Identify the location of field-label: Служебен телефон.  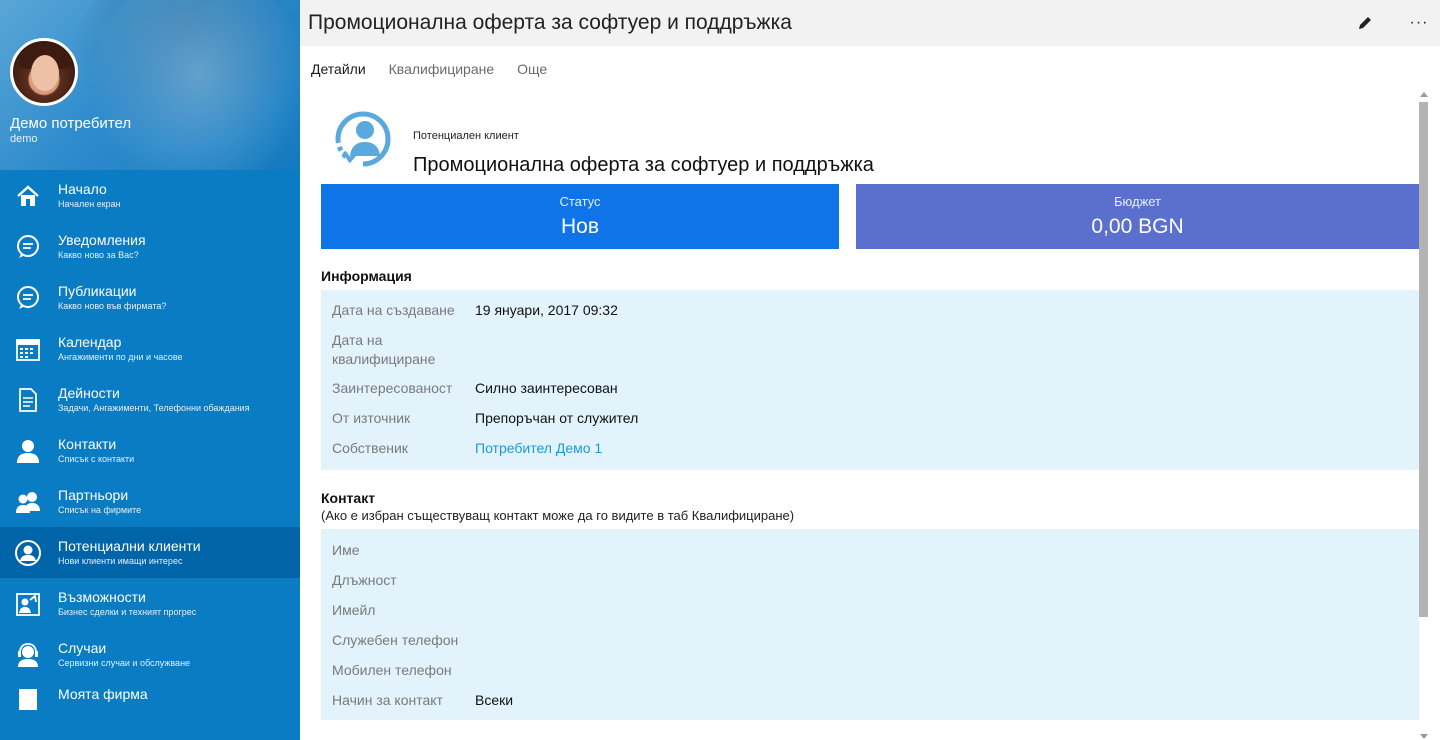
(395, 640).